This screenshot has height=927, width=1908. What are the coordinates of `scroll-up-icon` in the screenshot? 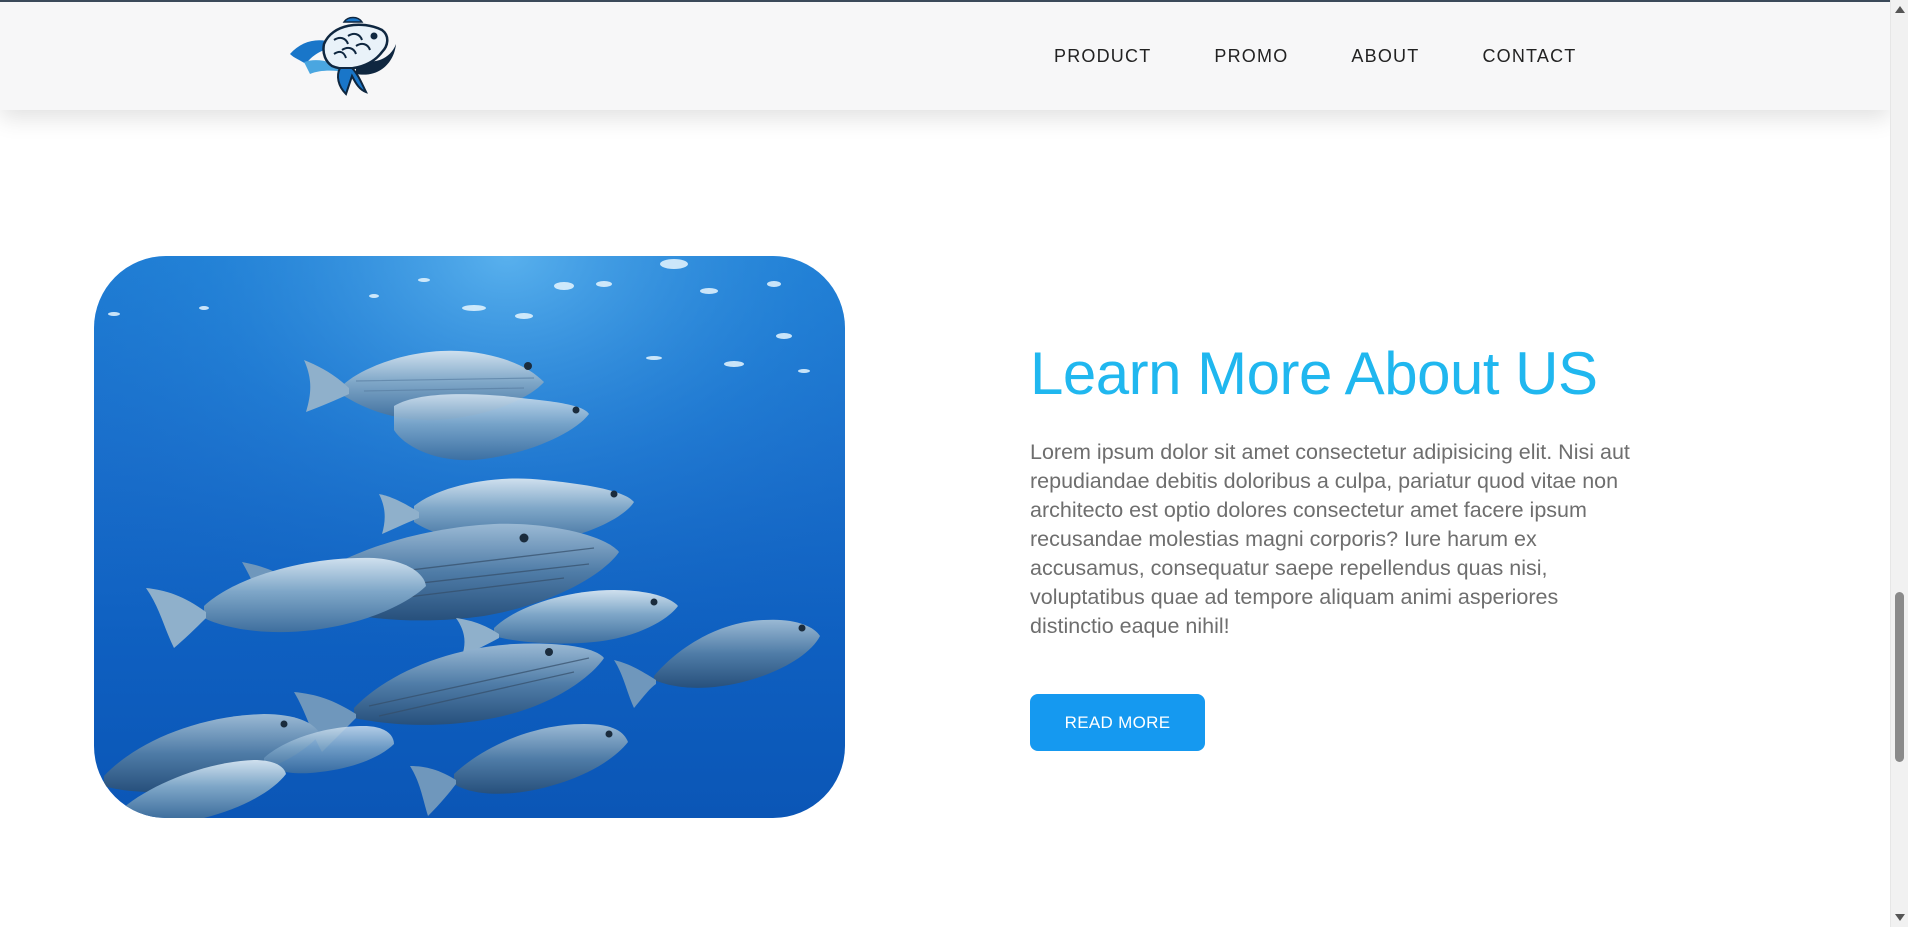 It's located at (1900, 9).